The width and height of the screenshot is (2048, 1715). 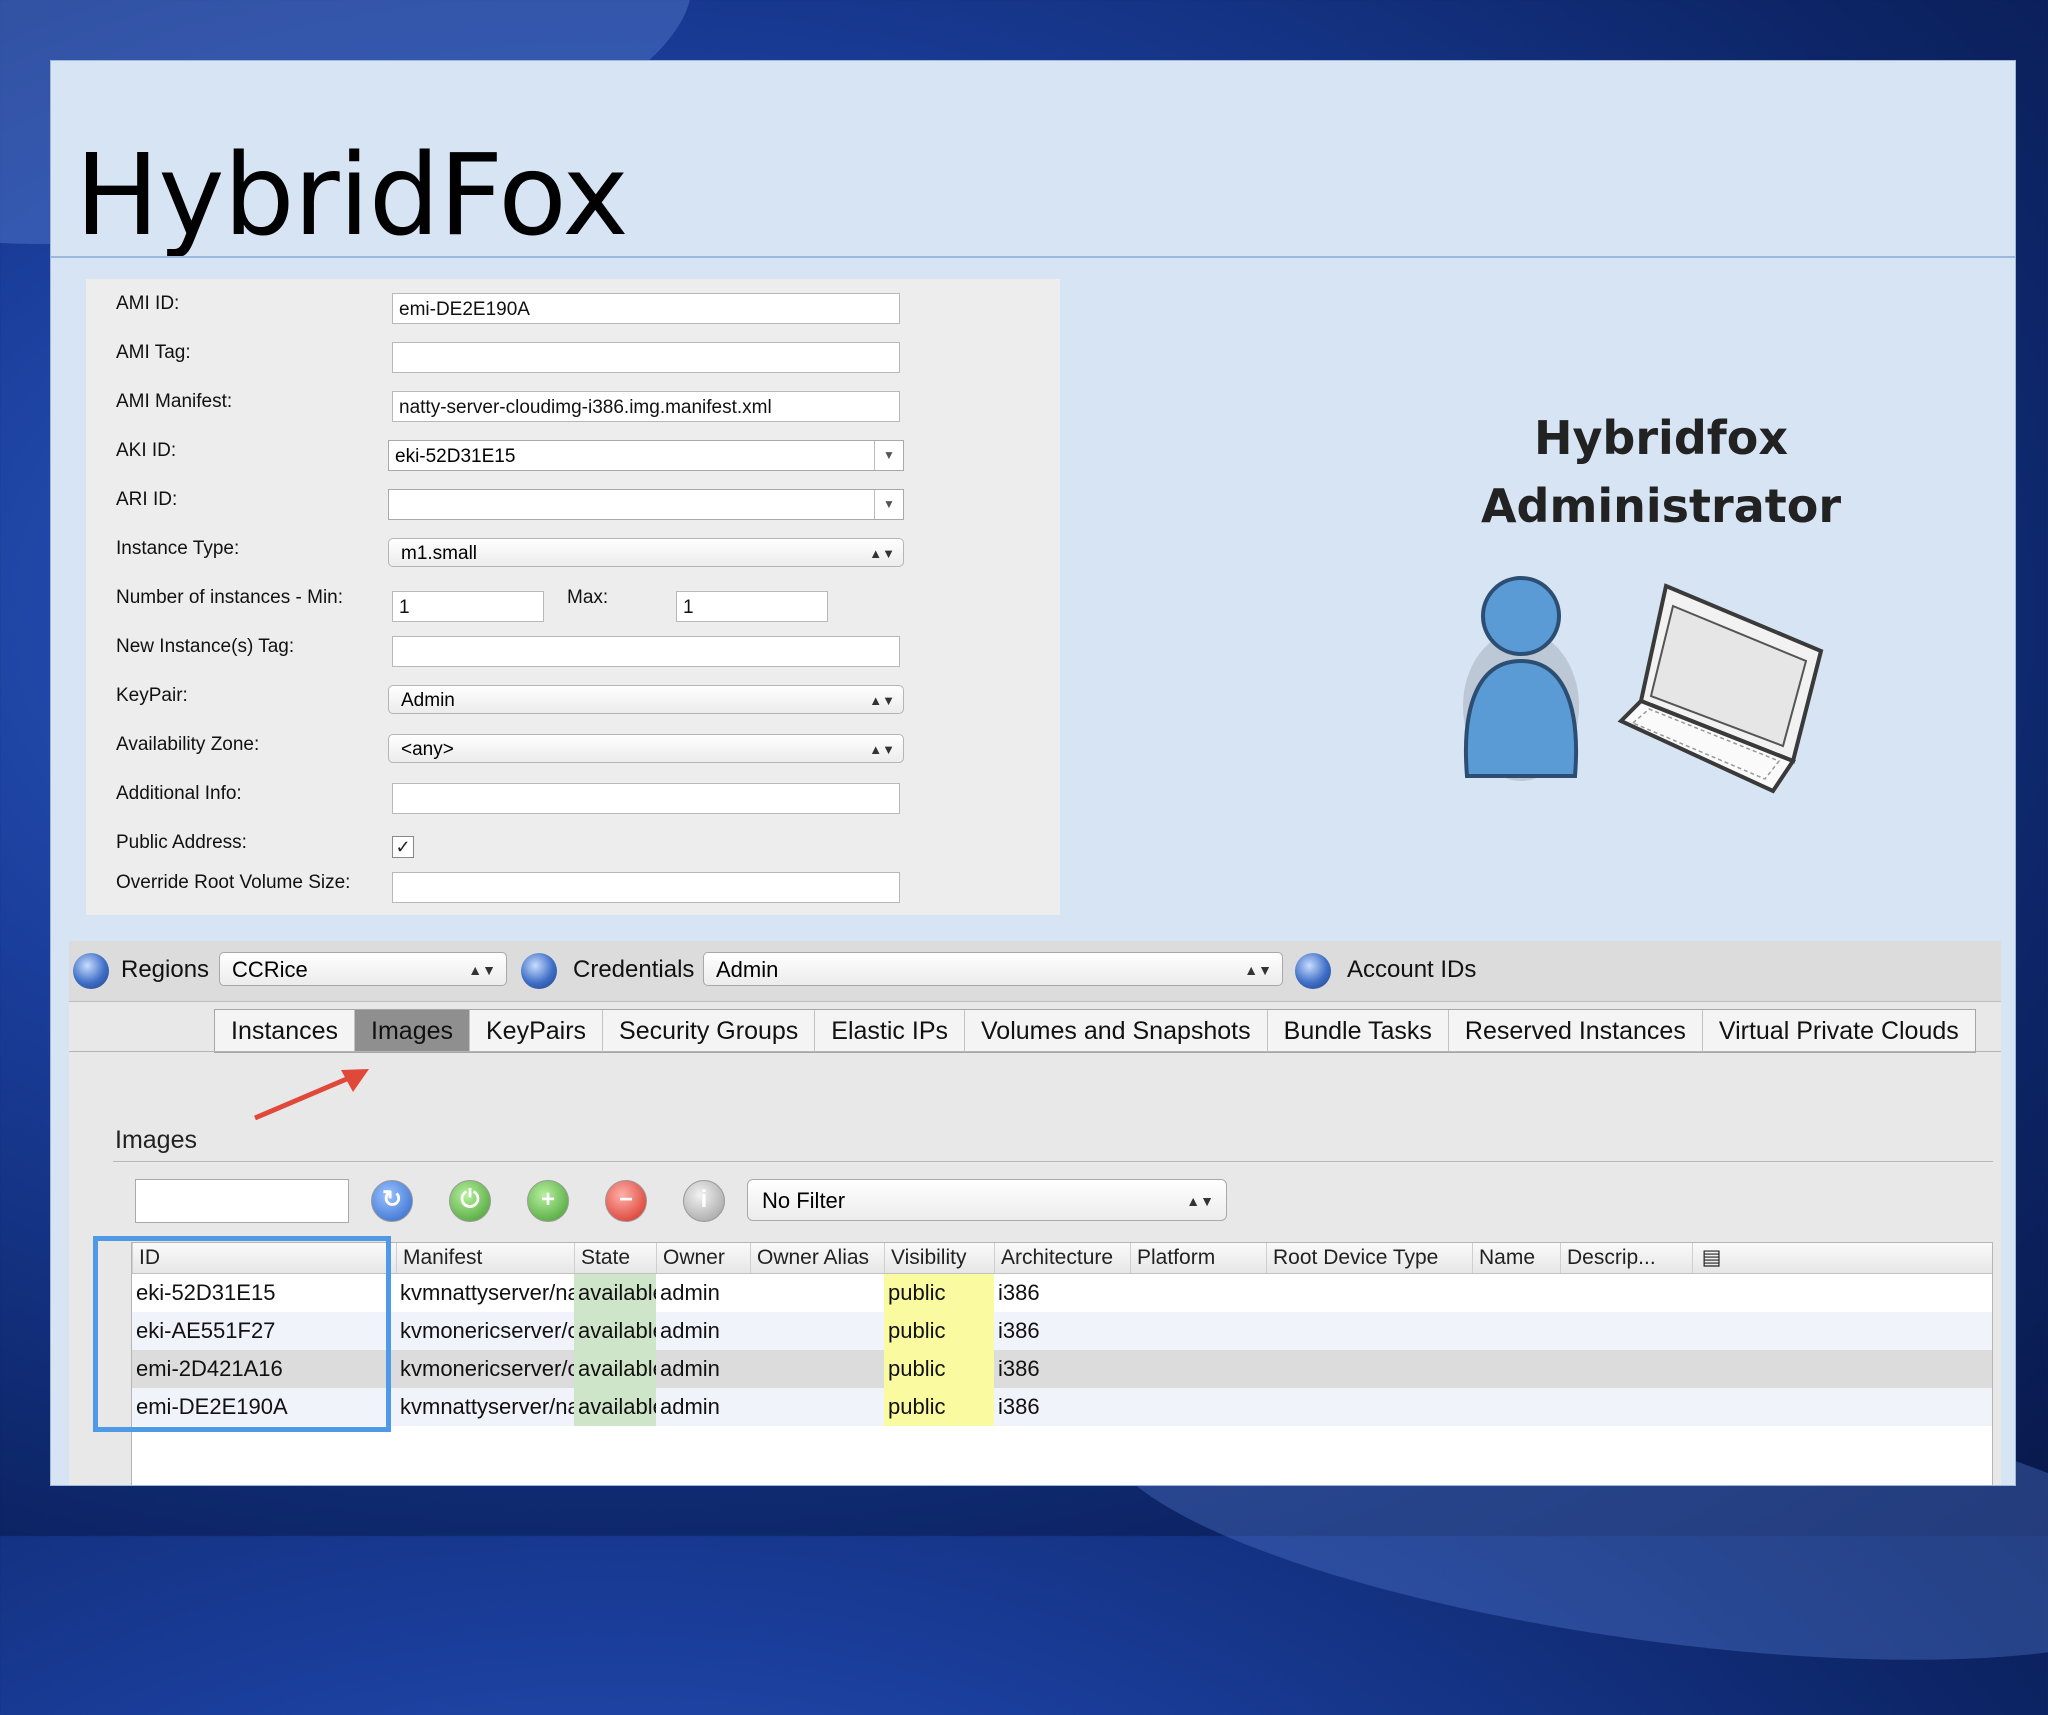 I want to click on ami-manifest-label: AMI Manifest:, so click(x=174, y=401).